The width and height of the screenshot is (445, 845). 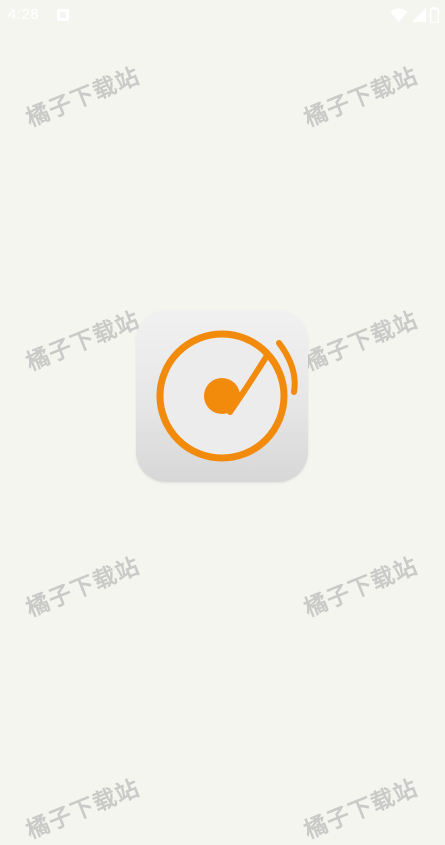 I want to click on status-bar: 4:28, so click(x=222, y=15).